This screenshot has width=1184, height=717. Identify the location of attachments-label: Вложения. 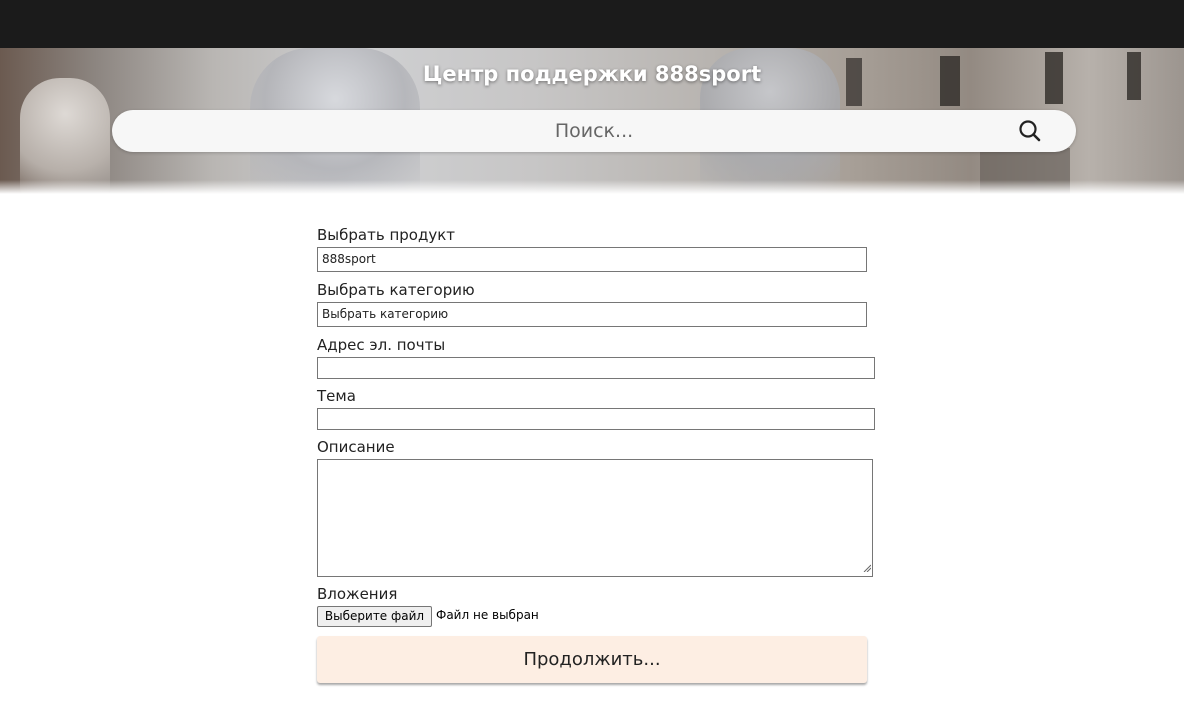
(357, 594).